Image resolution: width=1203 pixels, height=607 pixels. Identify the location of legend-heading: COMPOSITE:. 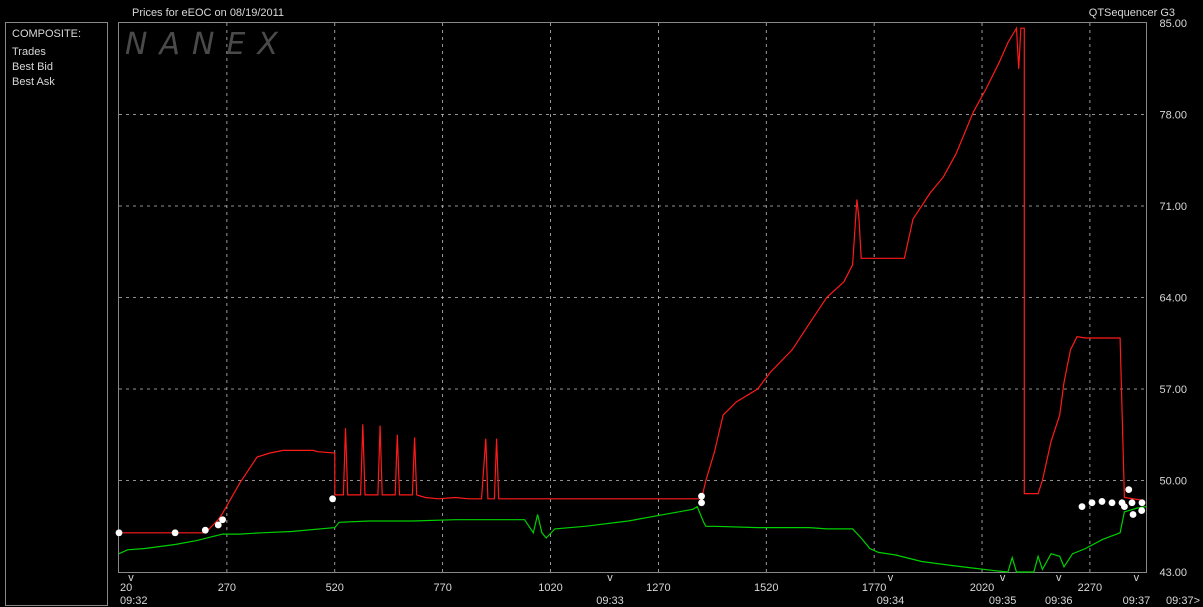
(46, 34).